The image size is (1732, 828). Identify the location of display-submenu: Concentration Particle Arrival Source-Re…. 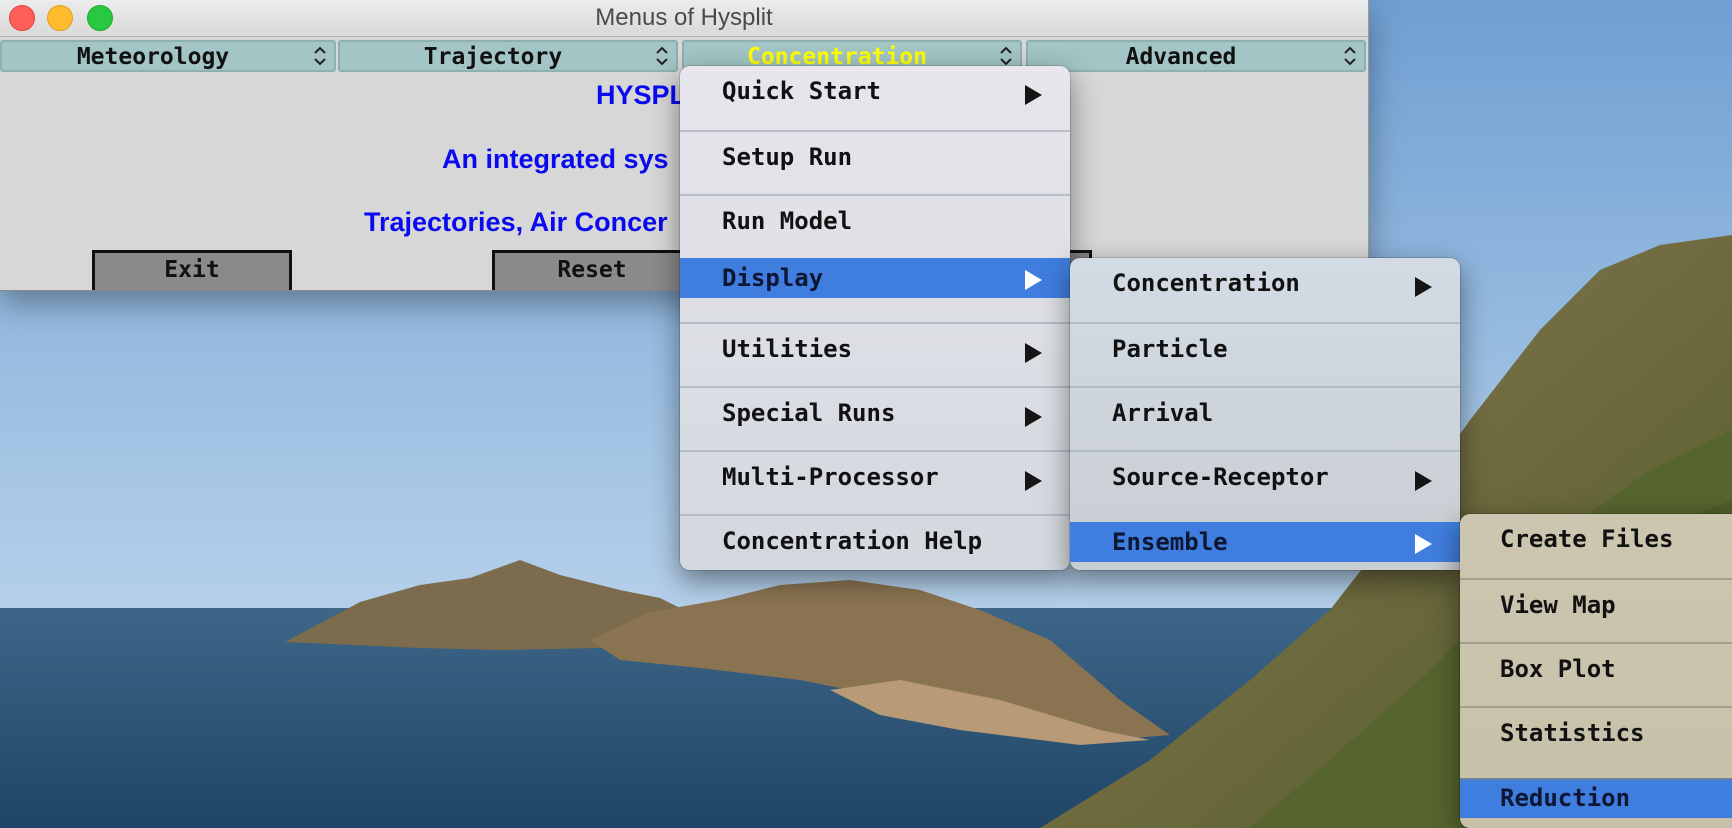
(1265, 414).